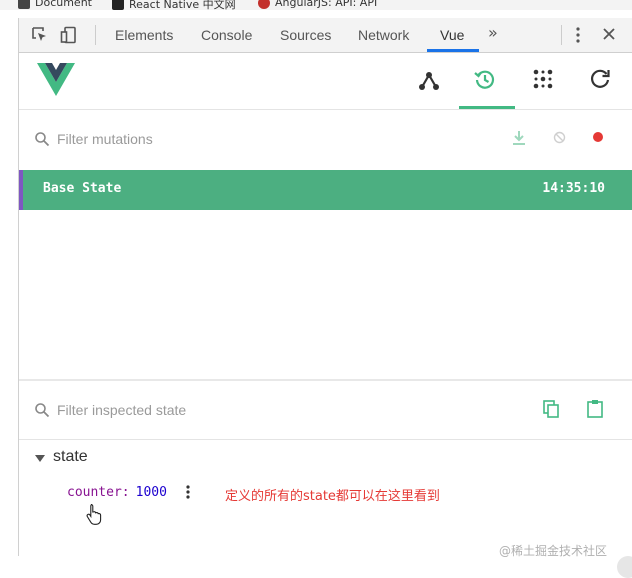 The width and height of the screenshot is (632, 578). I want to click on vue-logo-icon, so click(56, 79).